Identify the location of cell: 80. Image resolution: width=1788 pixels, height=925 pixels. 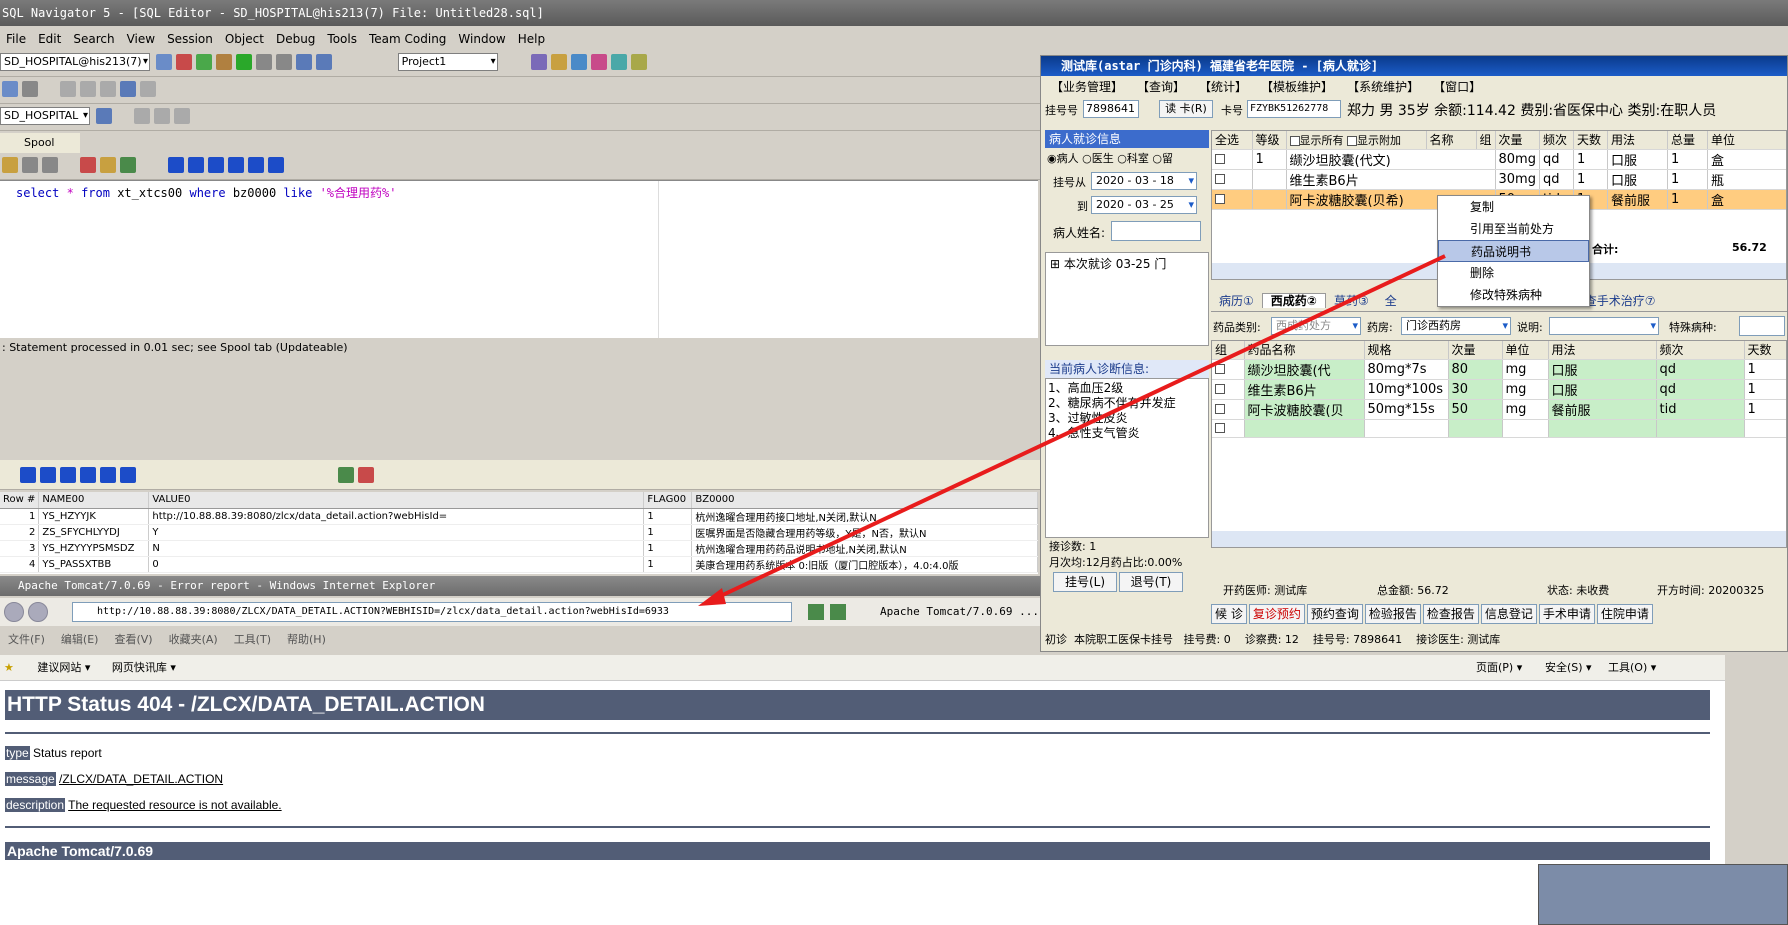
(1475, 369).